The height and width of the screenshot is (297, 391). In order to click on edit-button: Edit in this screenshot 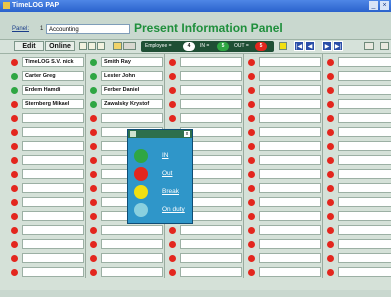, I will do `click(29, 46)`.